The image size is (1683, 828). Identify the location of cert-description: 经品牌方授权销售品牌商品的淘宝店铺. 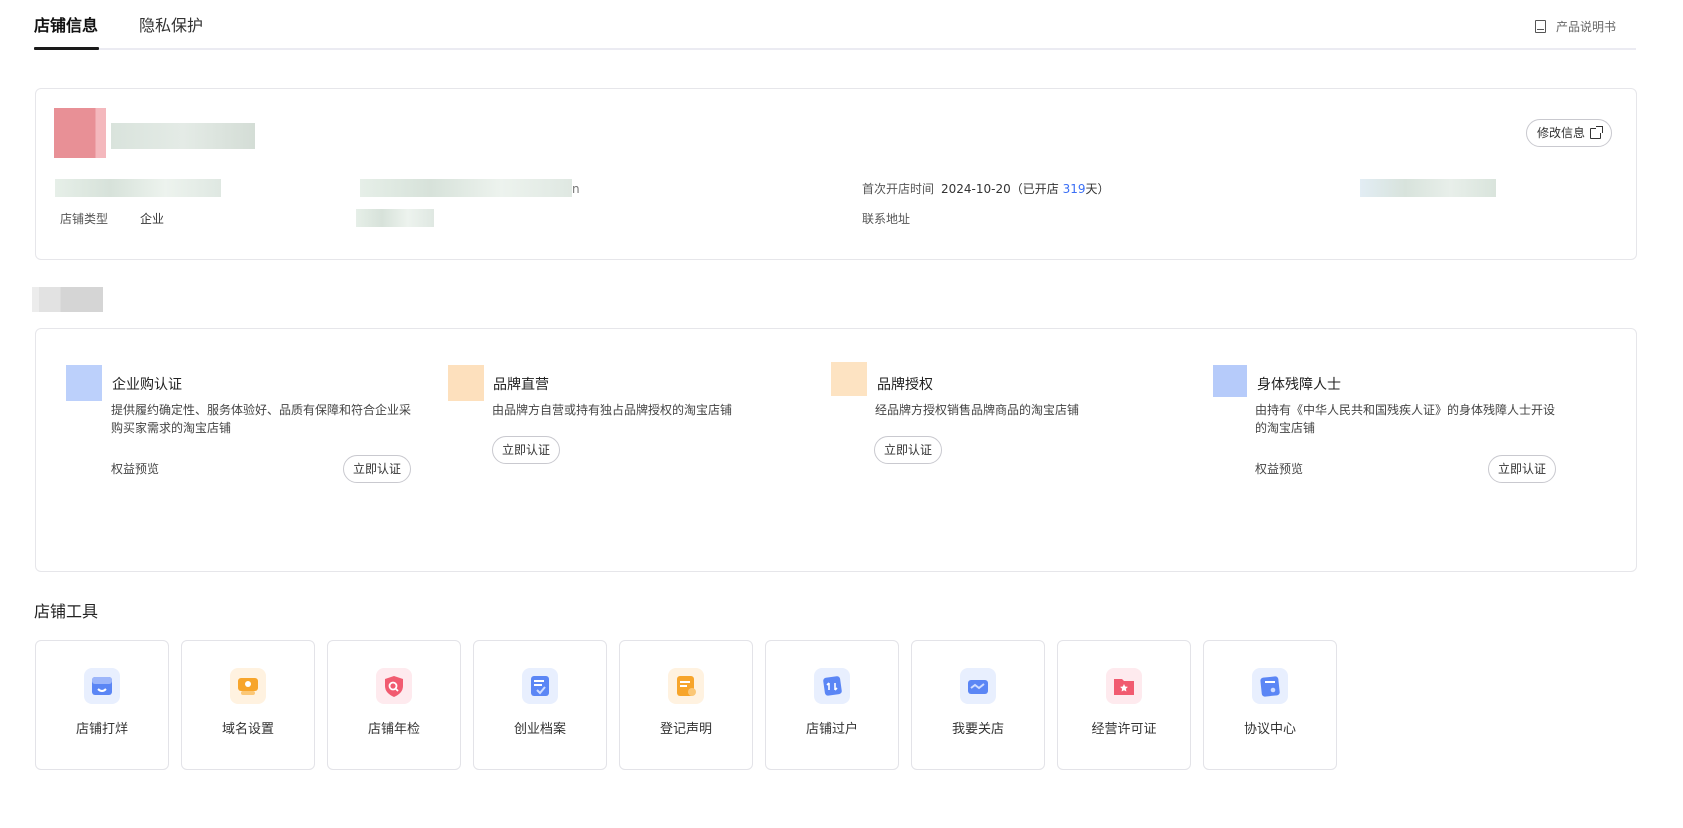
(977, 410).